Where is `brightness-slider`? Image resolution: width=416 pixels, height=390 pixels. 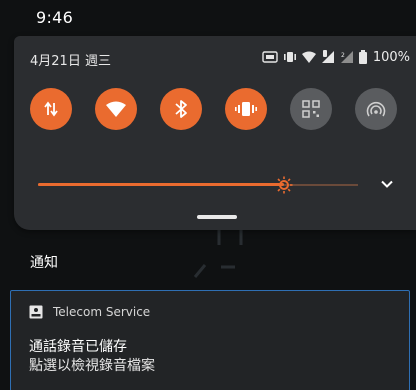 brightness-slider is located at coordinates (198, 185).